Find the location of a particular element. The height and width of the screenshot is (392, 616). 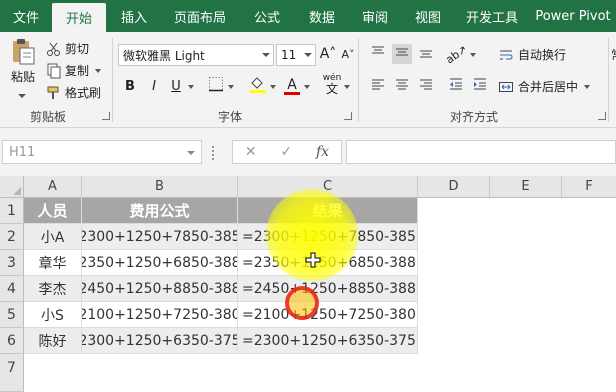

alignment-group-label: 对齐方式 is located at coordinates (474, 117).